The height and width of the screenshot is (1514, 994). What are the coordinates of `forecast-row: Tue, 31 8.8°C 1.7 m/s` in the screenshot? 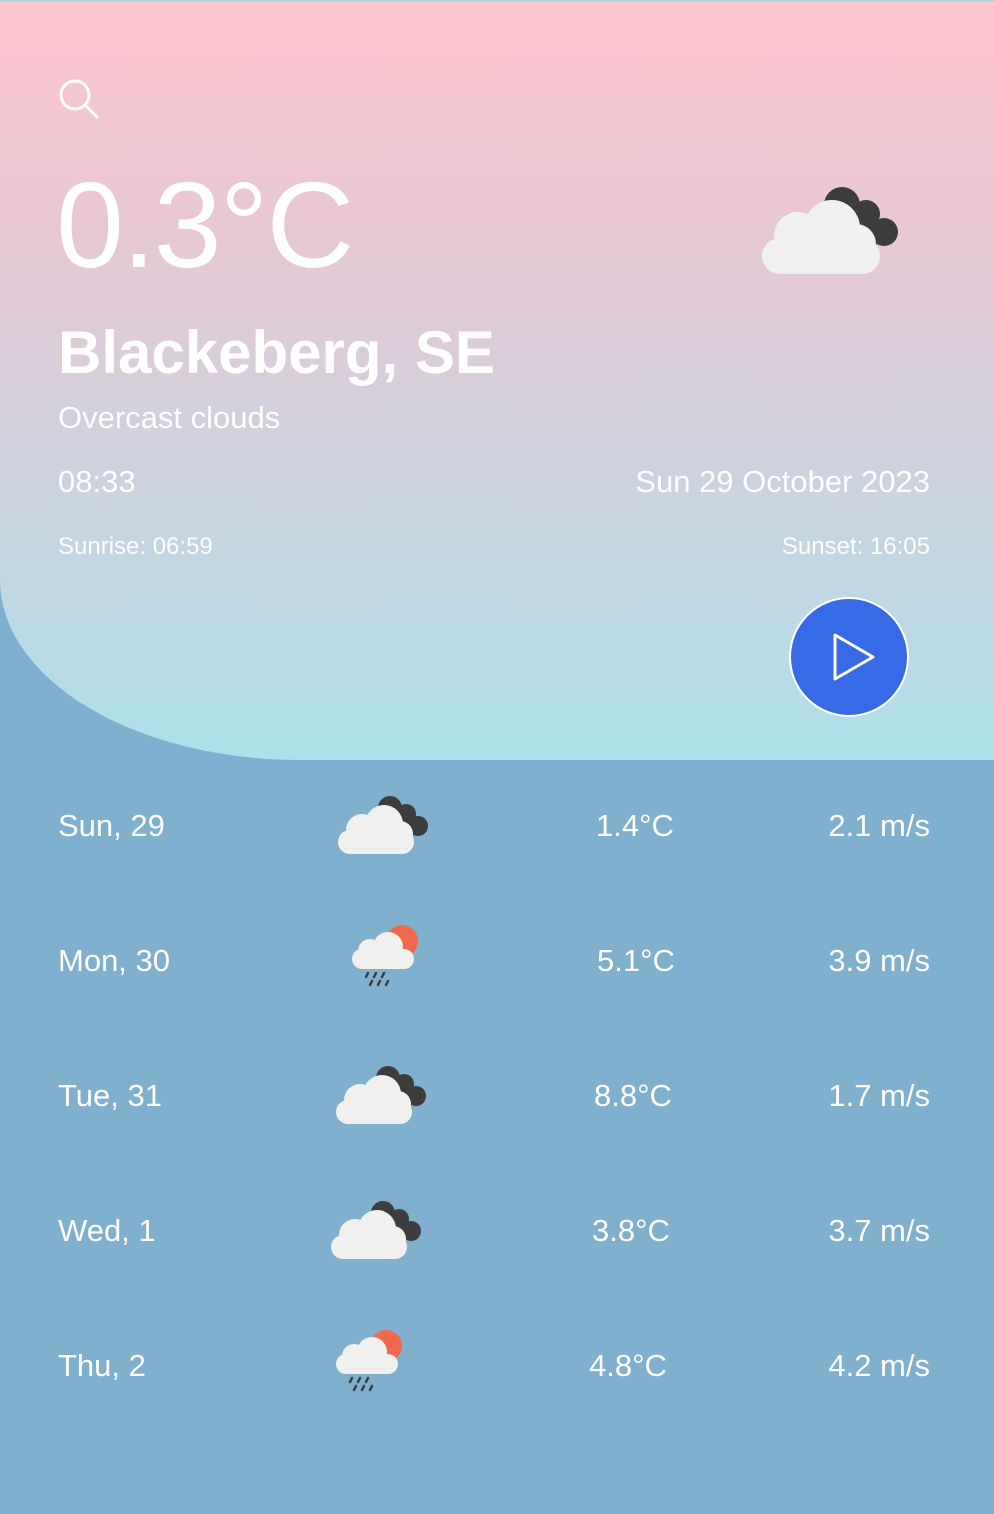 It's located at (497, 1097).